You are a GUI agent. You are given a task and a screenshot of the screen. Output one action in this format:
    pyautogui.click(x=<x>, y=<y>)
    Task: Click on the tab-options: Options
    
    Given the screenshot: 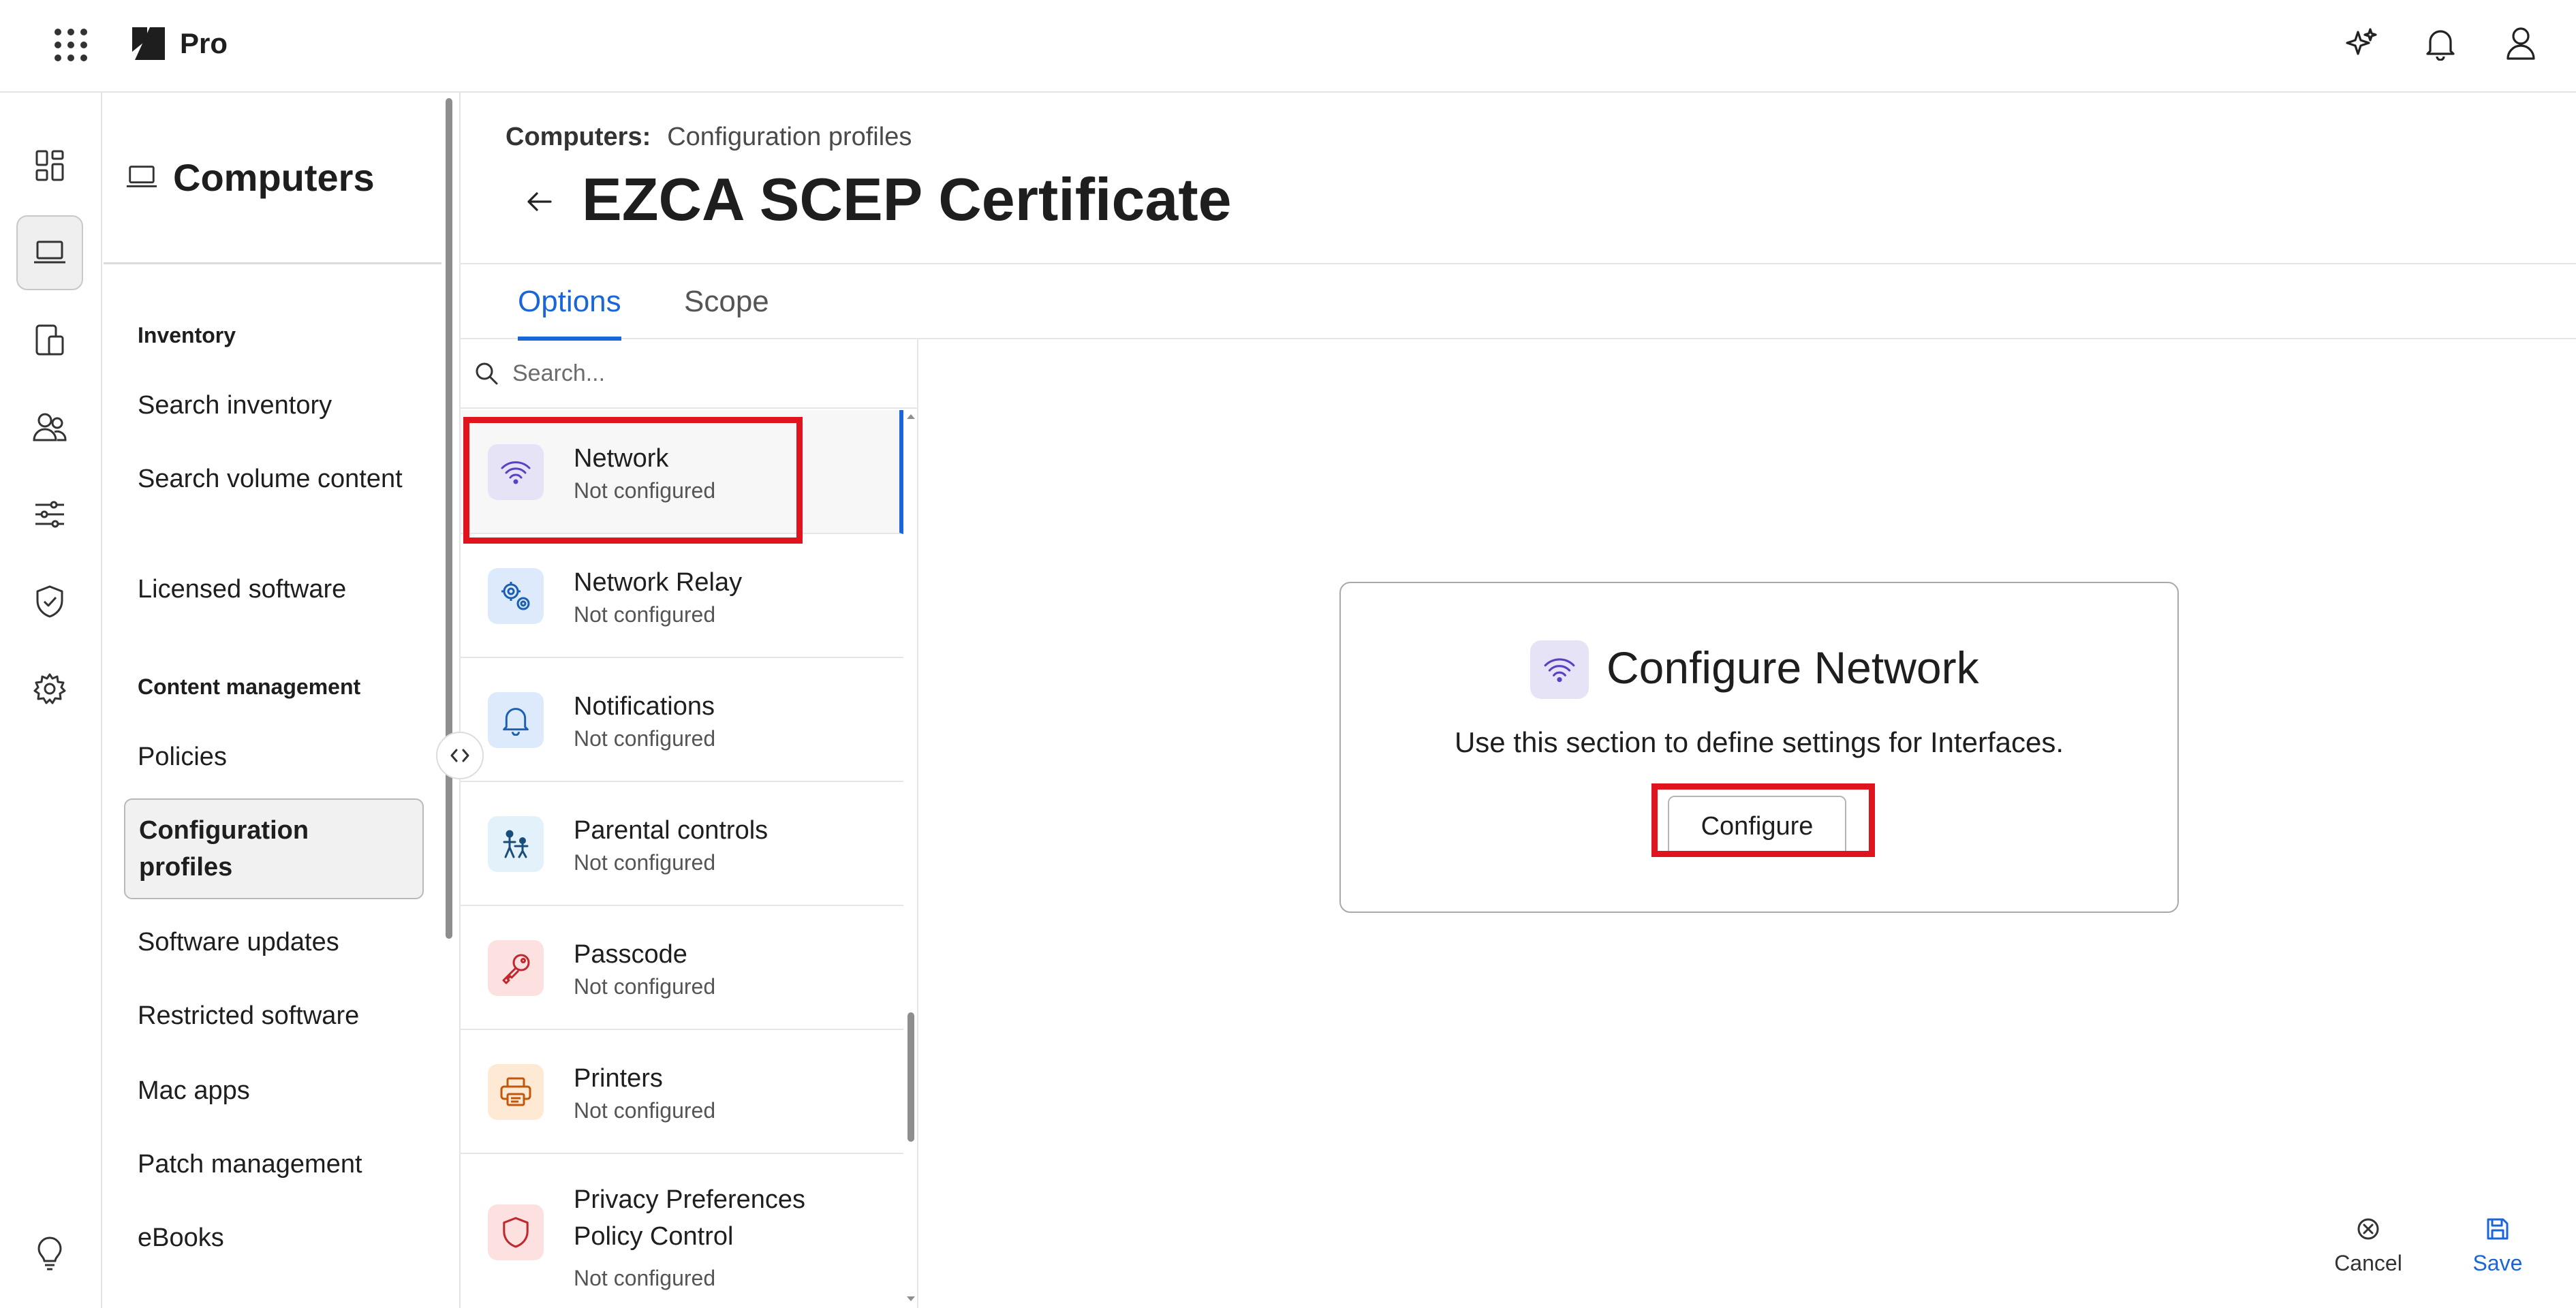 What is the action you would take?
    pyautogui.click(x=569, y=313)
    